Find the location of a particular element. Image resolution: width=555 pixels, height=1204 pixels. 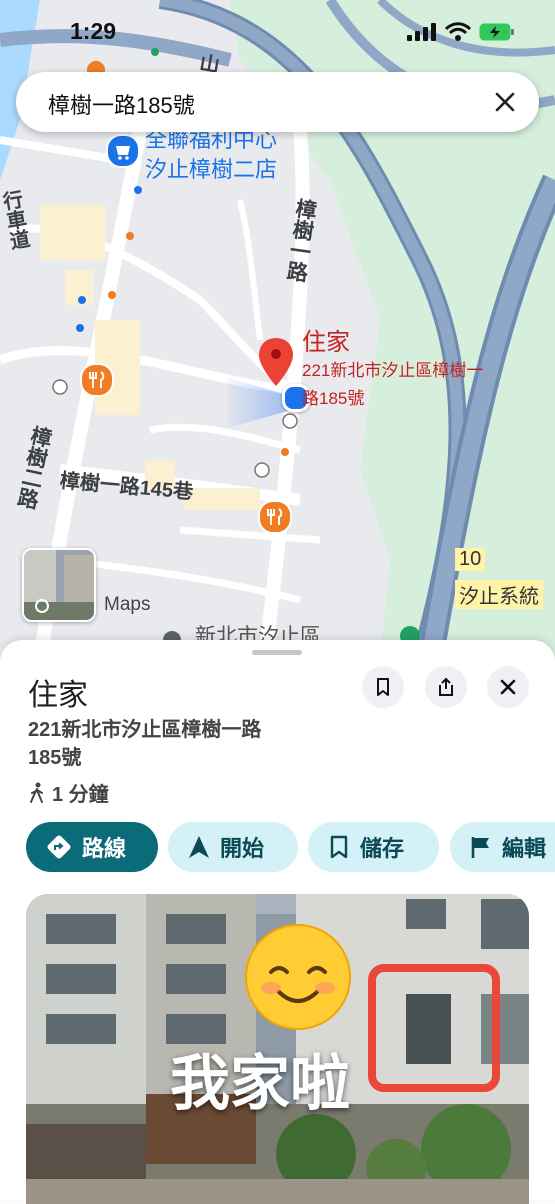

save-button: 儲存 is located at coordinates (373, 847).